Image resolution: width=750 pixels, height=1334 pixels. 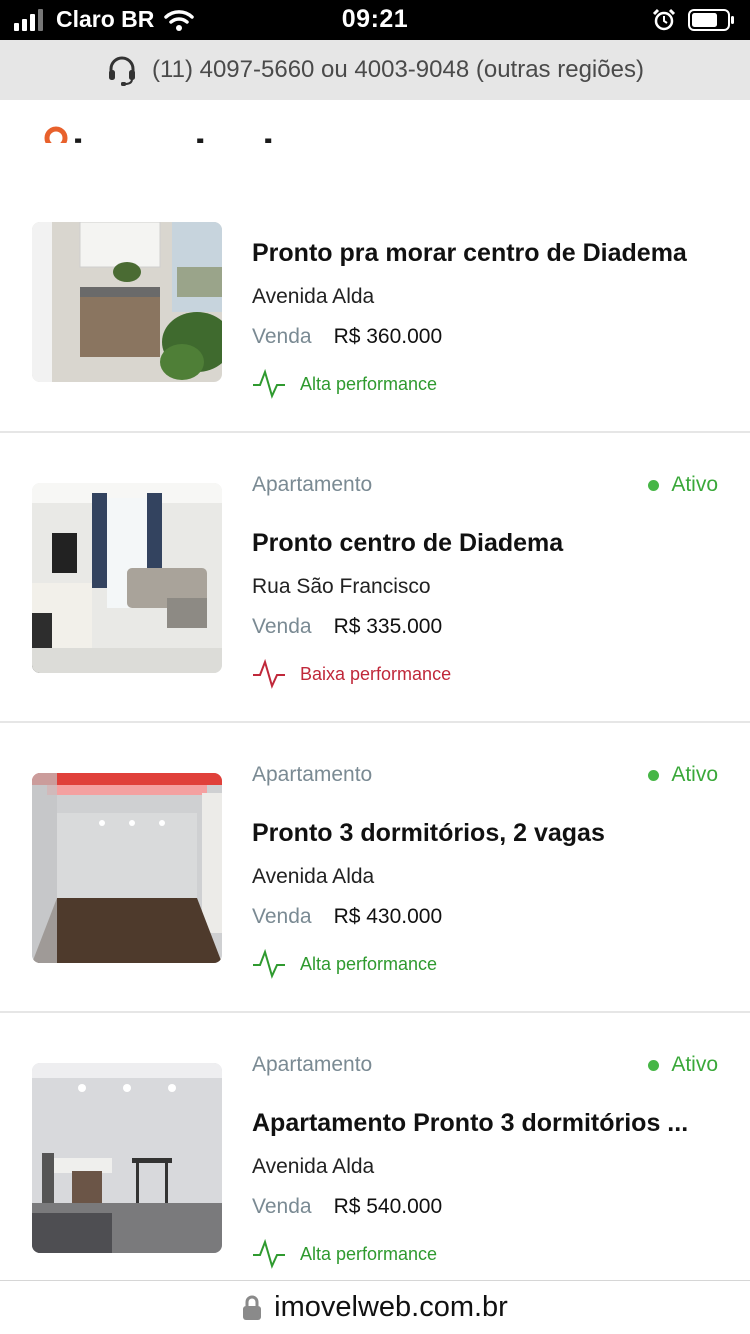 I want to click on performance-indicator: Baixa performance, so click(x=351, y=674).